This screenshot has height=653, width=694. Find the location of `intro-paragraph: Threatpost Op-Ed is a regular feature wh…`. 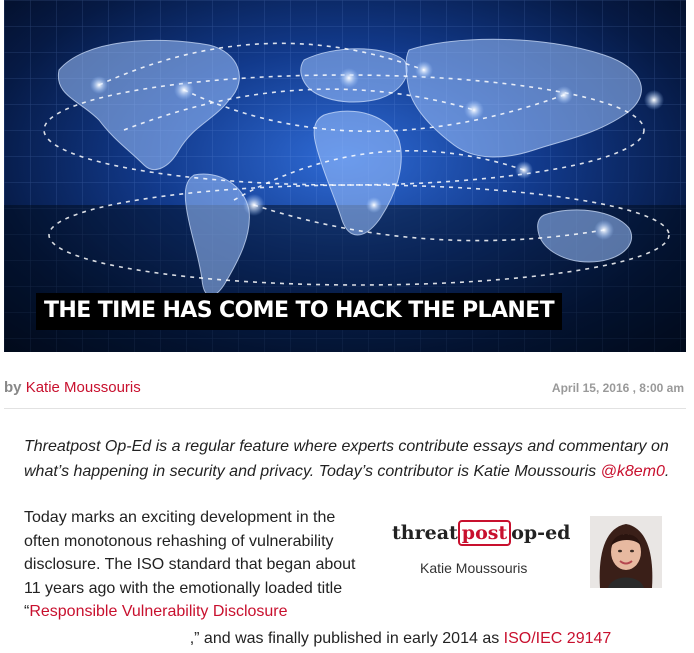

intro-paragraph: Threatpost Op-Ed is a regular feature wh… is located at coordinates (348, 459).